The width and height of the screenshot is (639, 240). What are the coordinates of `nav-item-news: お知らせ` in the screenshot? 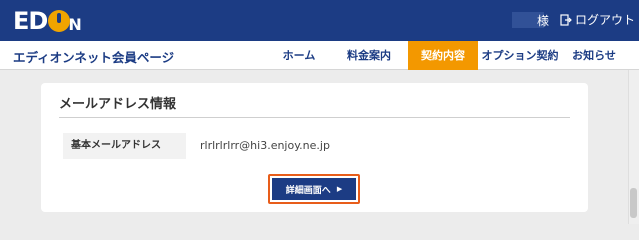 It's located at (594, 55).